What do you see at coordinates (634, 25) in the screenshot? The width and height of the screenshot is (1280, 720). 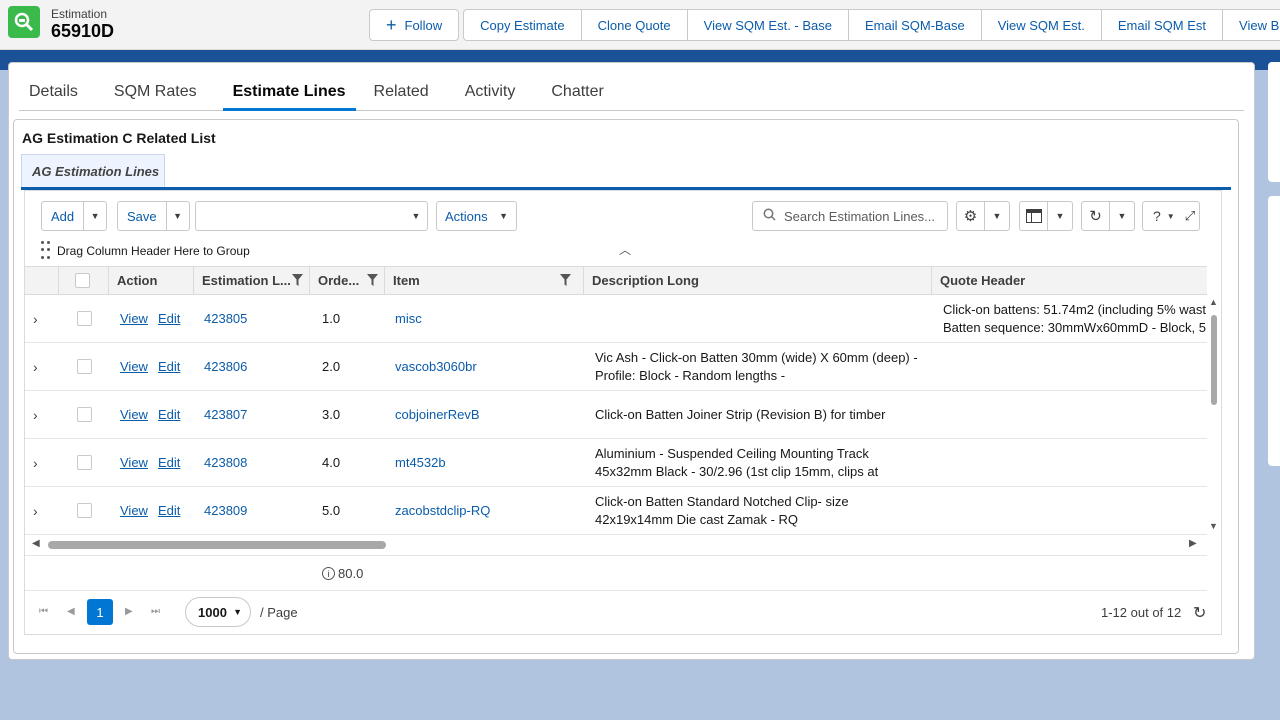 I see `clone-quote-button: Clone Quote` at bounding box center [634, 25].